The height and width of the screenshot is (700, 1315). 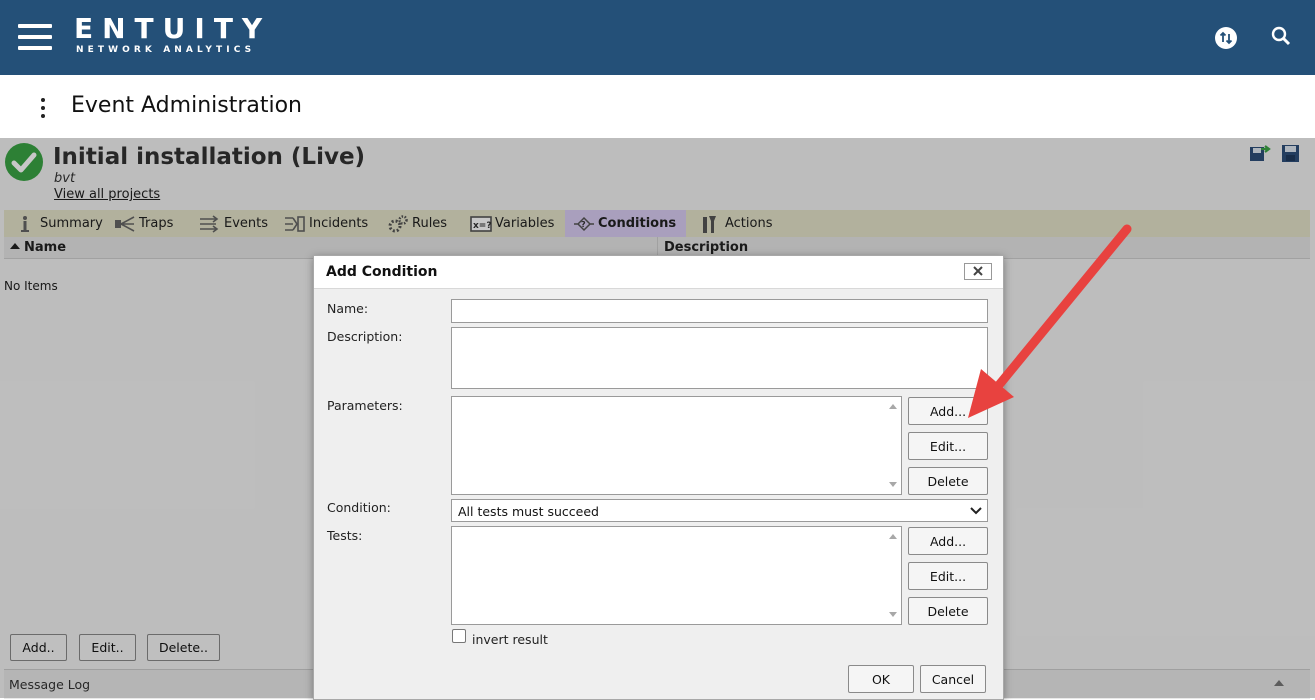 What do you see at coordinates (365, 405) in the screenshot?
I see `parameters-label: Parameters:` at bounding box center [365, 405].